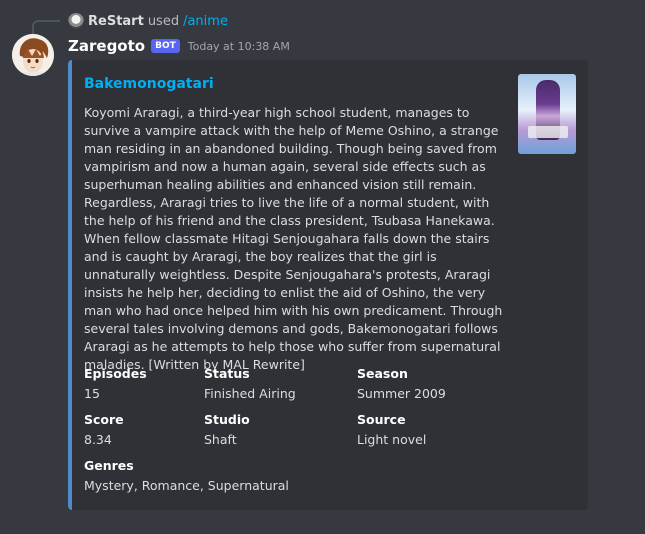  I want to click on reply-context: ReStart used /anime, so click(148, 21).